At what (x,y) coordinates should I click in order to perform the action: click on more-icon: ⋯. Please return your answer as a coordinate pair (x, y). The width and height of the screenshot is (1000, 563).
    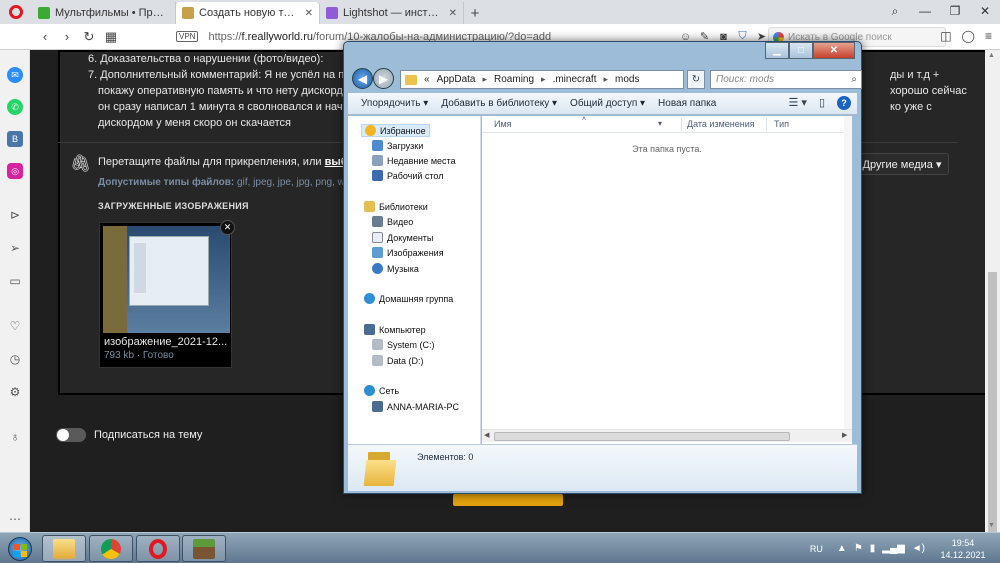
    Looking at the image, I should click on (15, 519).